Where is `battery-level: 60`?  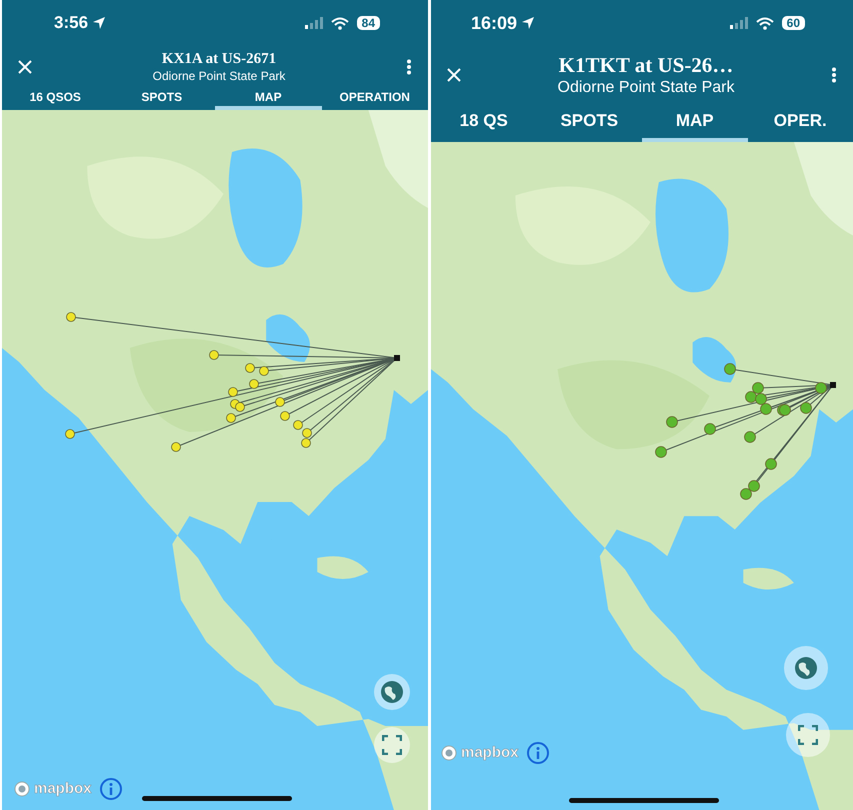 battery-level: 60 is located at coordinates (793, 23).